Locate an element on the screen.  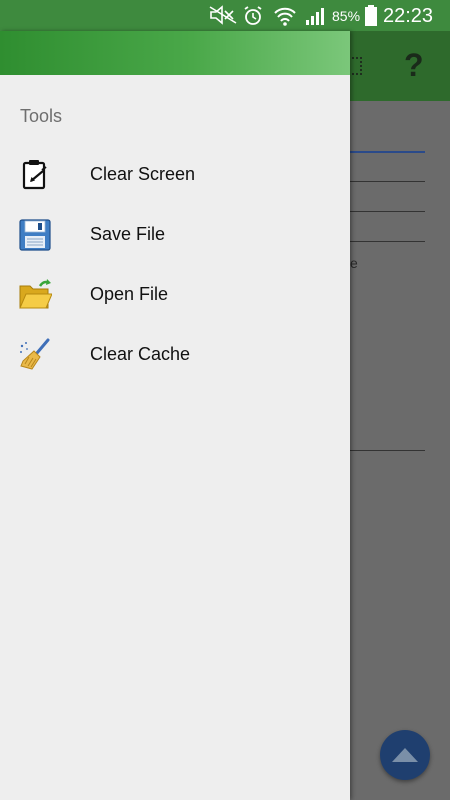
chevron-up-icon is located at coordinates (405, 755).